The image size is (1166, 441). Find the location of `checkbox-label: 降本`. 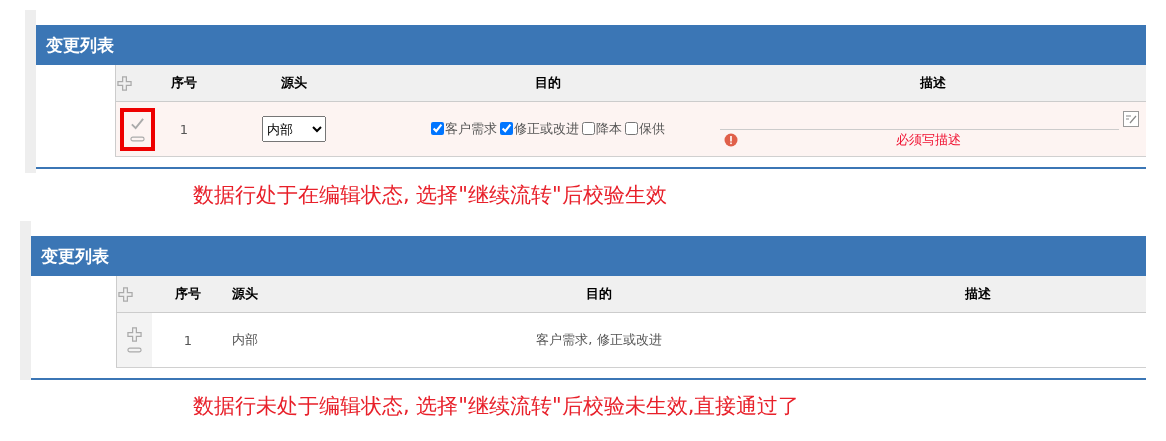

checkbox-label: 降本 is located at coordinates (609, 128).